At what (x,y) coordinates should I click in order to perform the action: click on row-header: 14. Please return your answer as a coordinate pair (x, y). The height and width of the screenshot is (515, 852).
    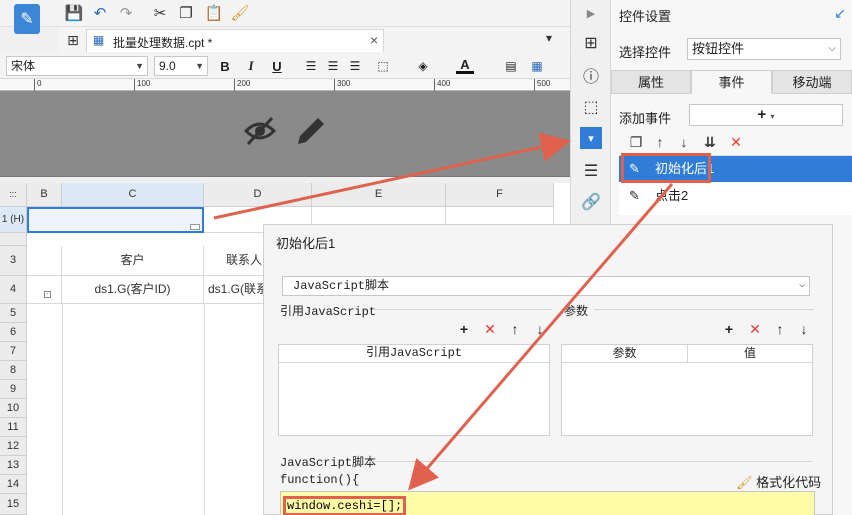
    Looking at the image, I should click on (13, 484).